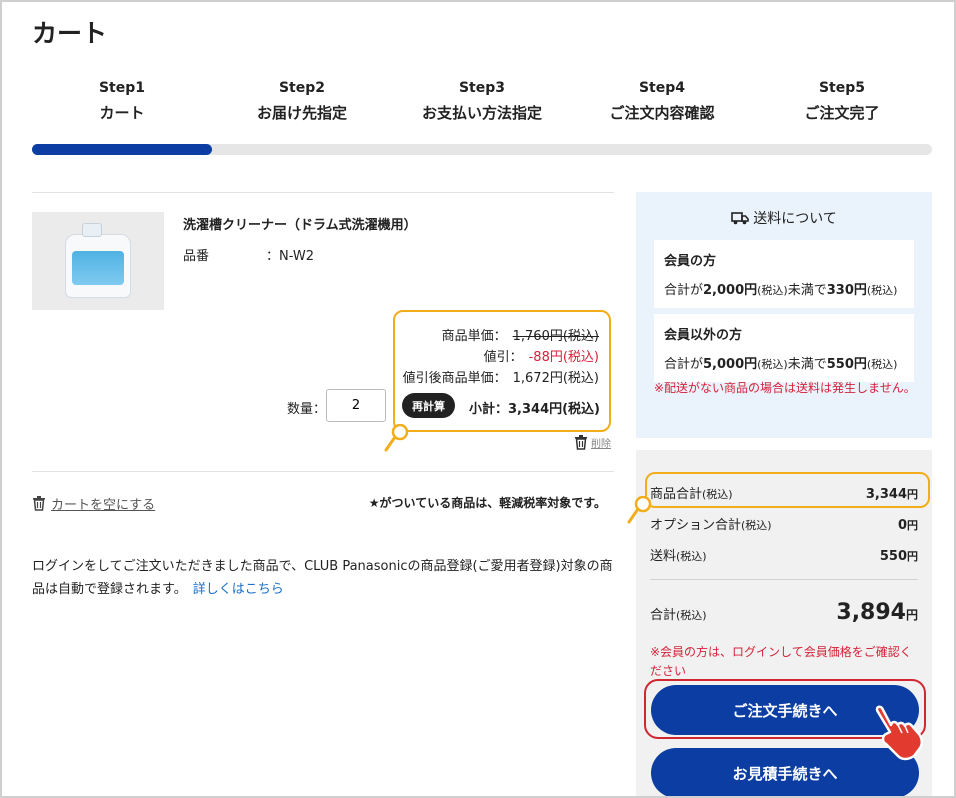 The width and height of the screenshot is (956, 798). I want to click on shipping-title-text: 送料について, so click(795, 219).